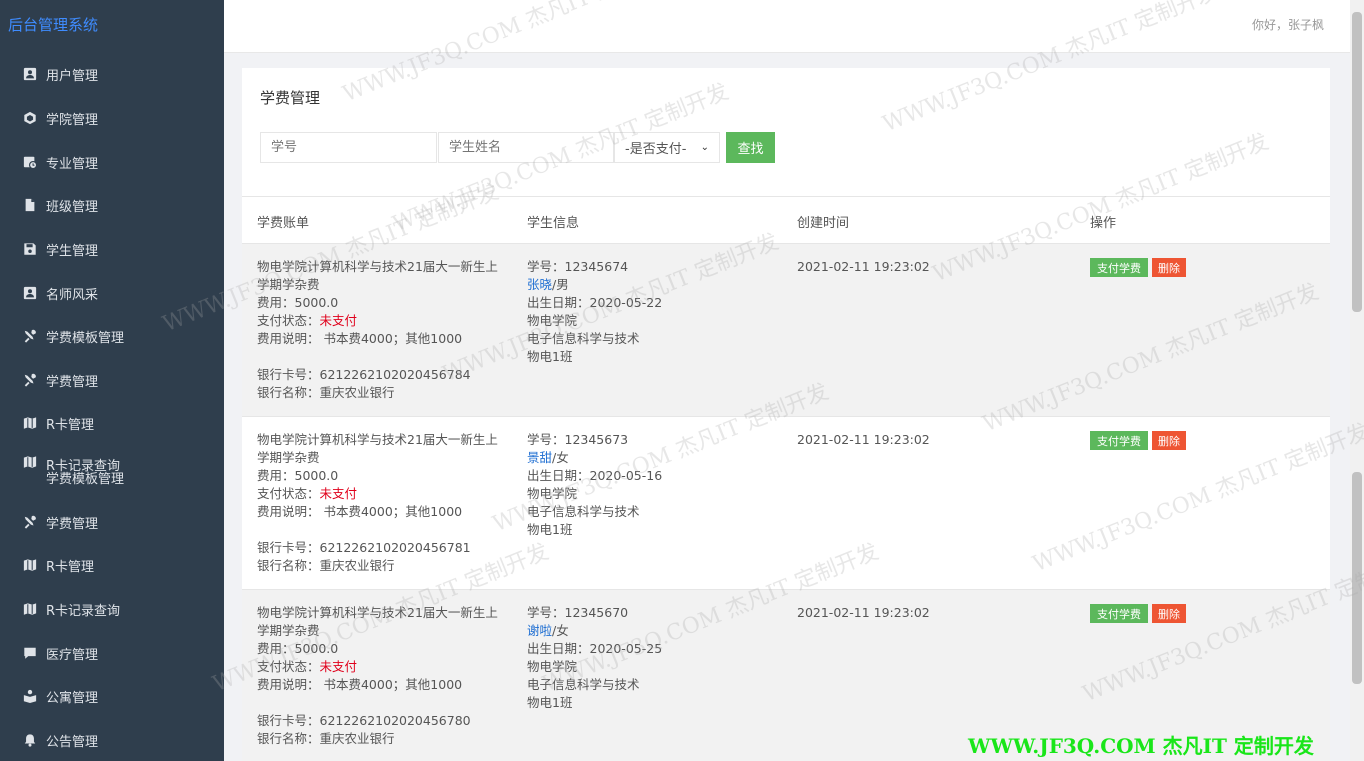  I want to click on sidebar-item-major: 专业管理, so click(112, 162).